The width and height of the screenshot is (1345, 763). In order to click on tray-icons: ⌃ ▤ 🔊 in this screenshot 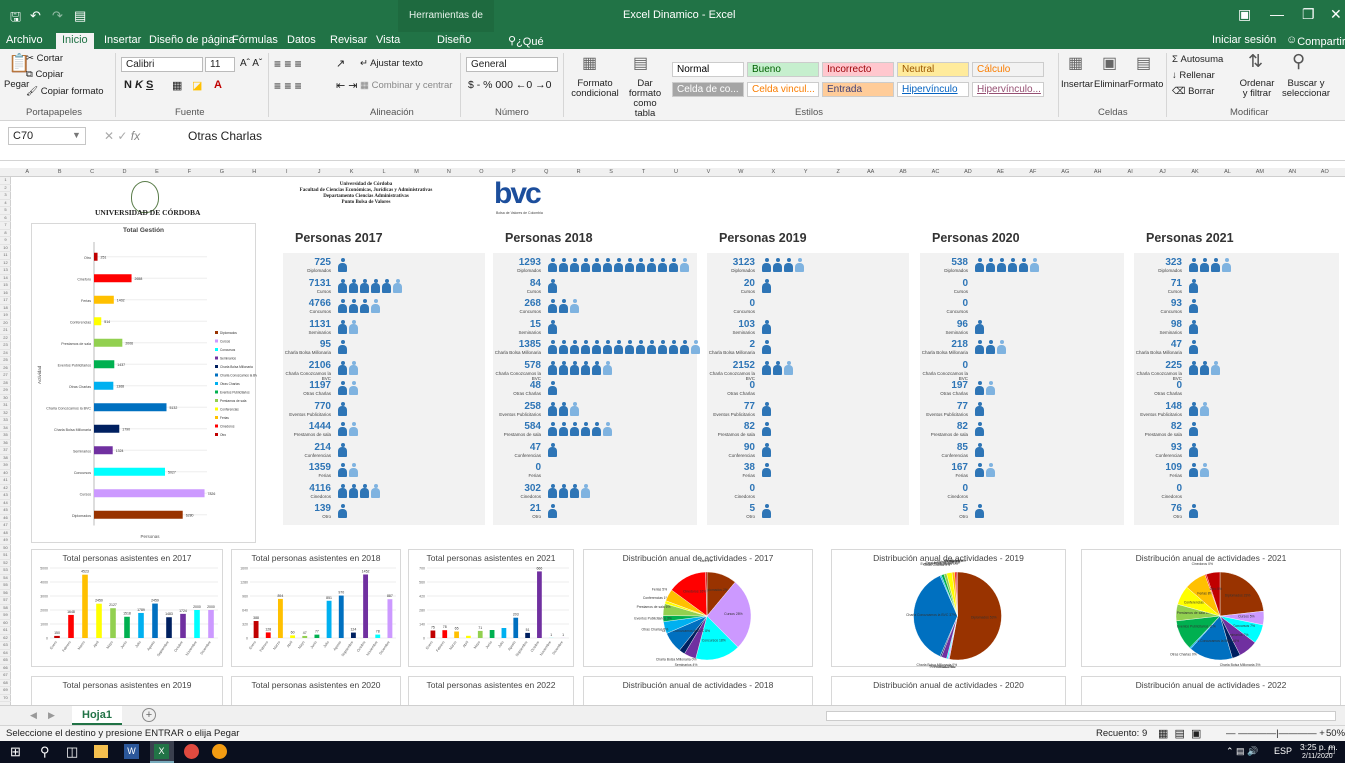, I will do `click(1242, 751)`.